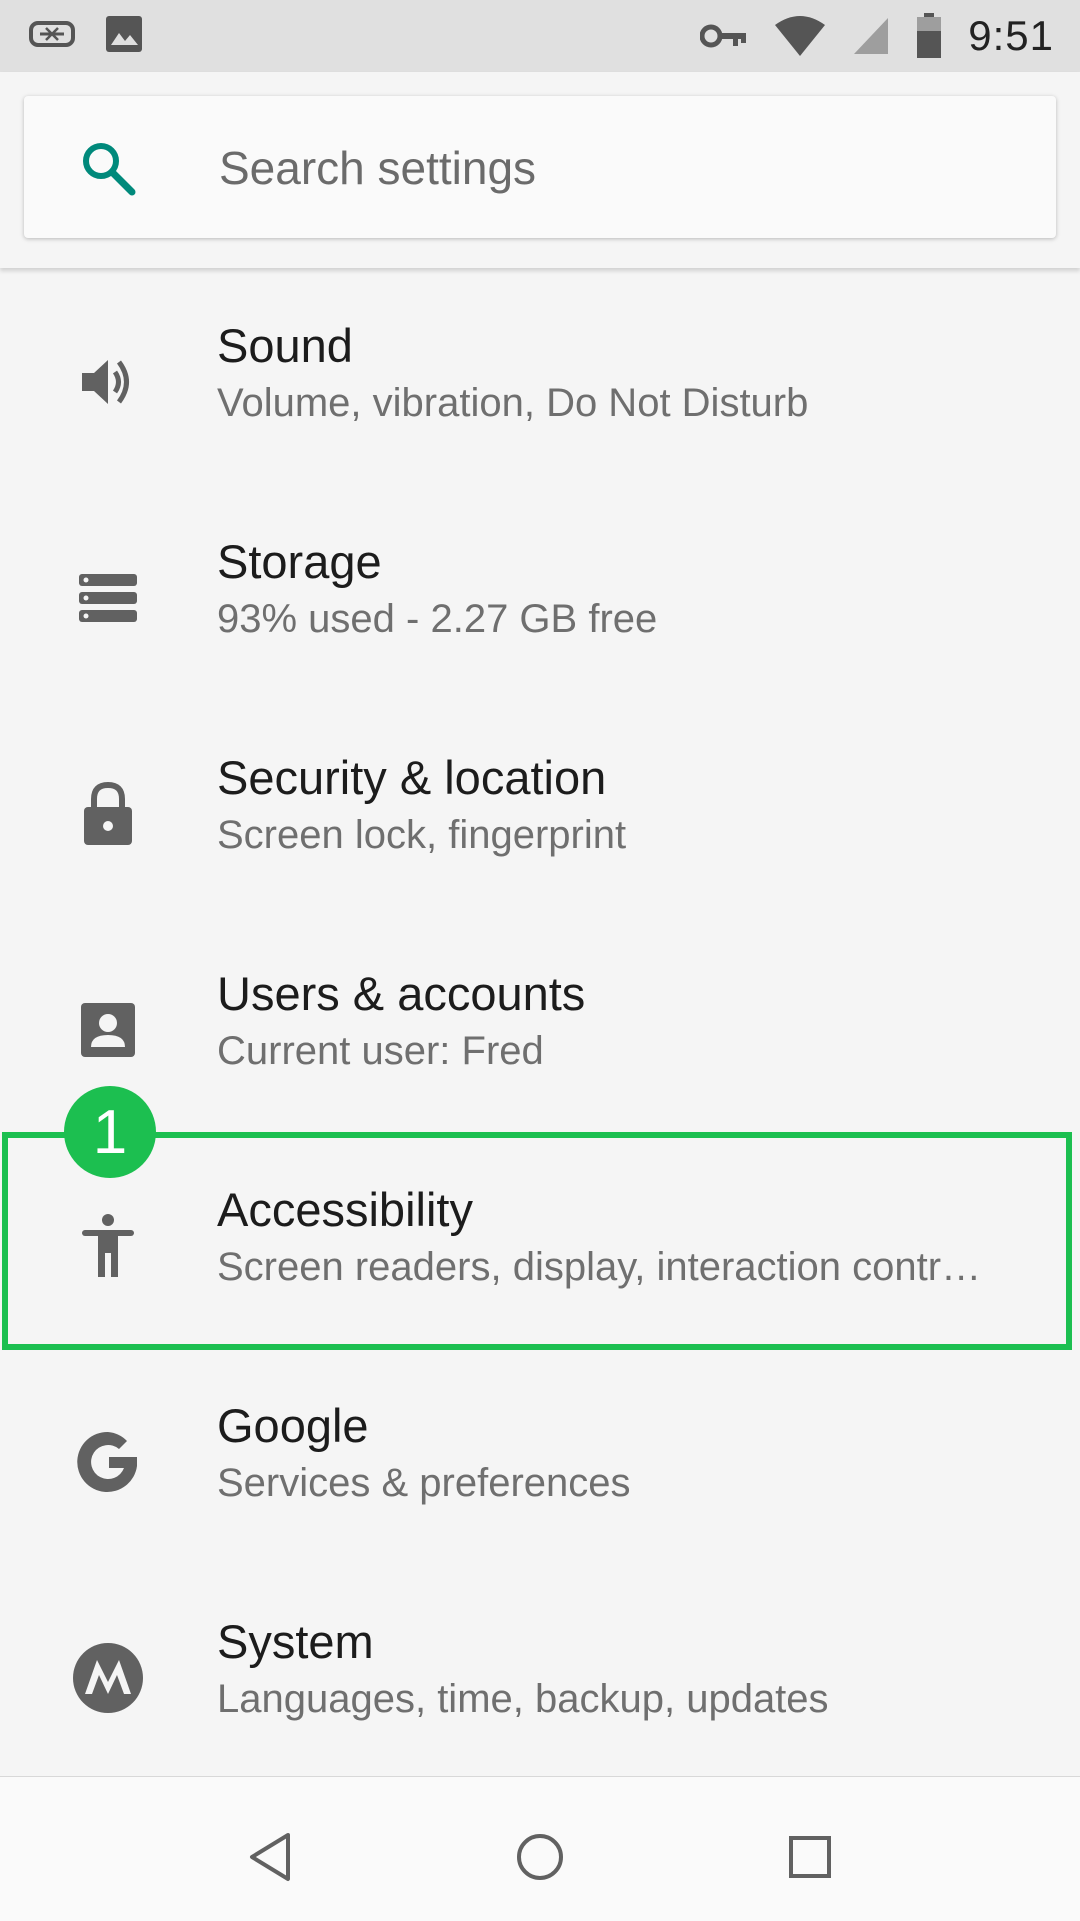  I want to click on item-subtitle: Screen lock, fingerprint, so click(422, 835).